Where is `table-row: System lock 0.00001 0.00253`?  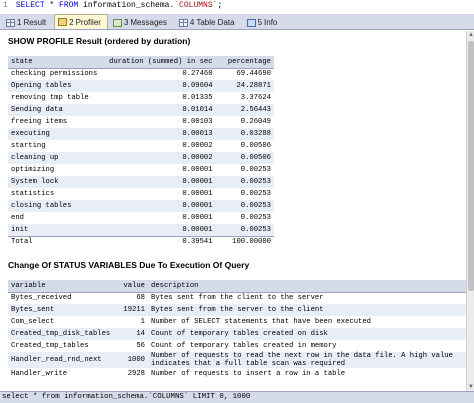
table-row: System lock 0.00001 0.00253 is located at coordinates (141, 182).